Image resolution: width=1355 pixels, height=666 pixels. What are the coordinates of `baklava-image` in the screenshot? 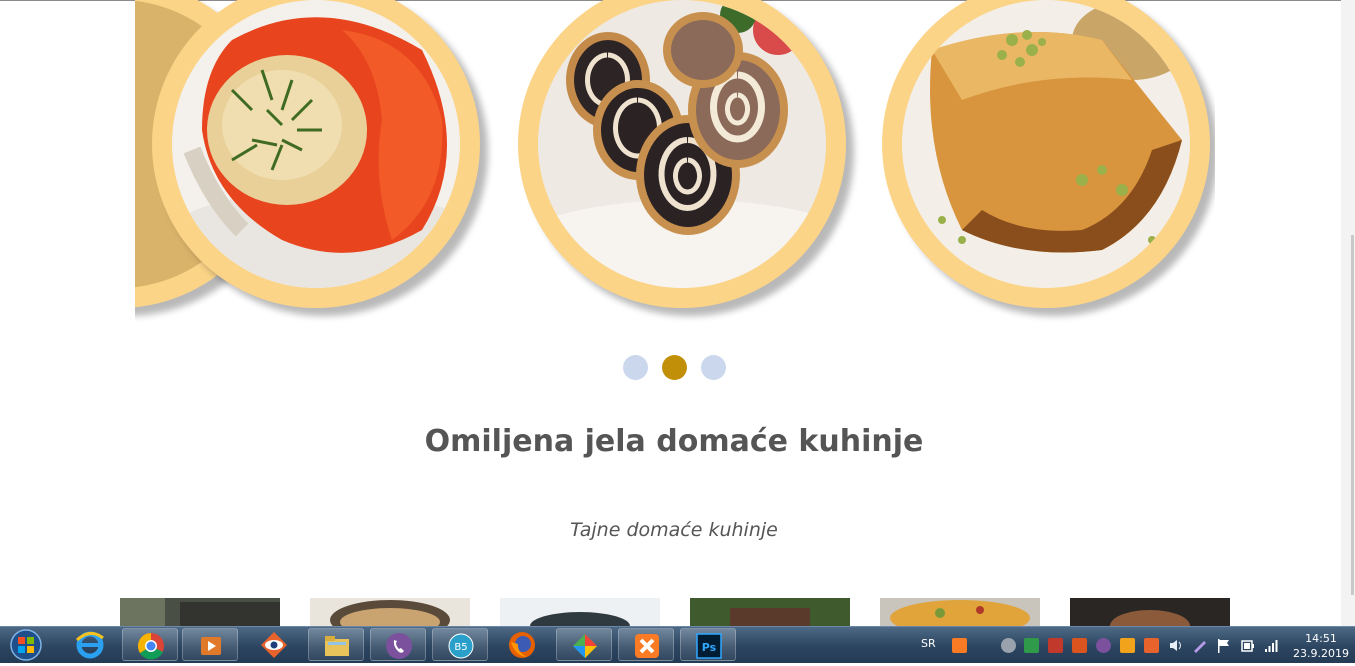 It's located at (1046, 144).